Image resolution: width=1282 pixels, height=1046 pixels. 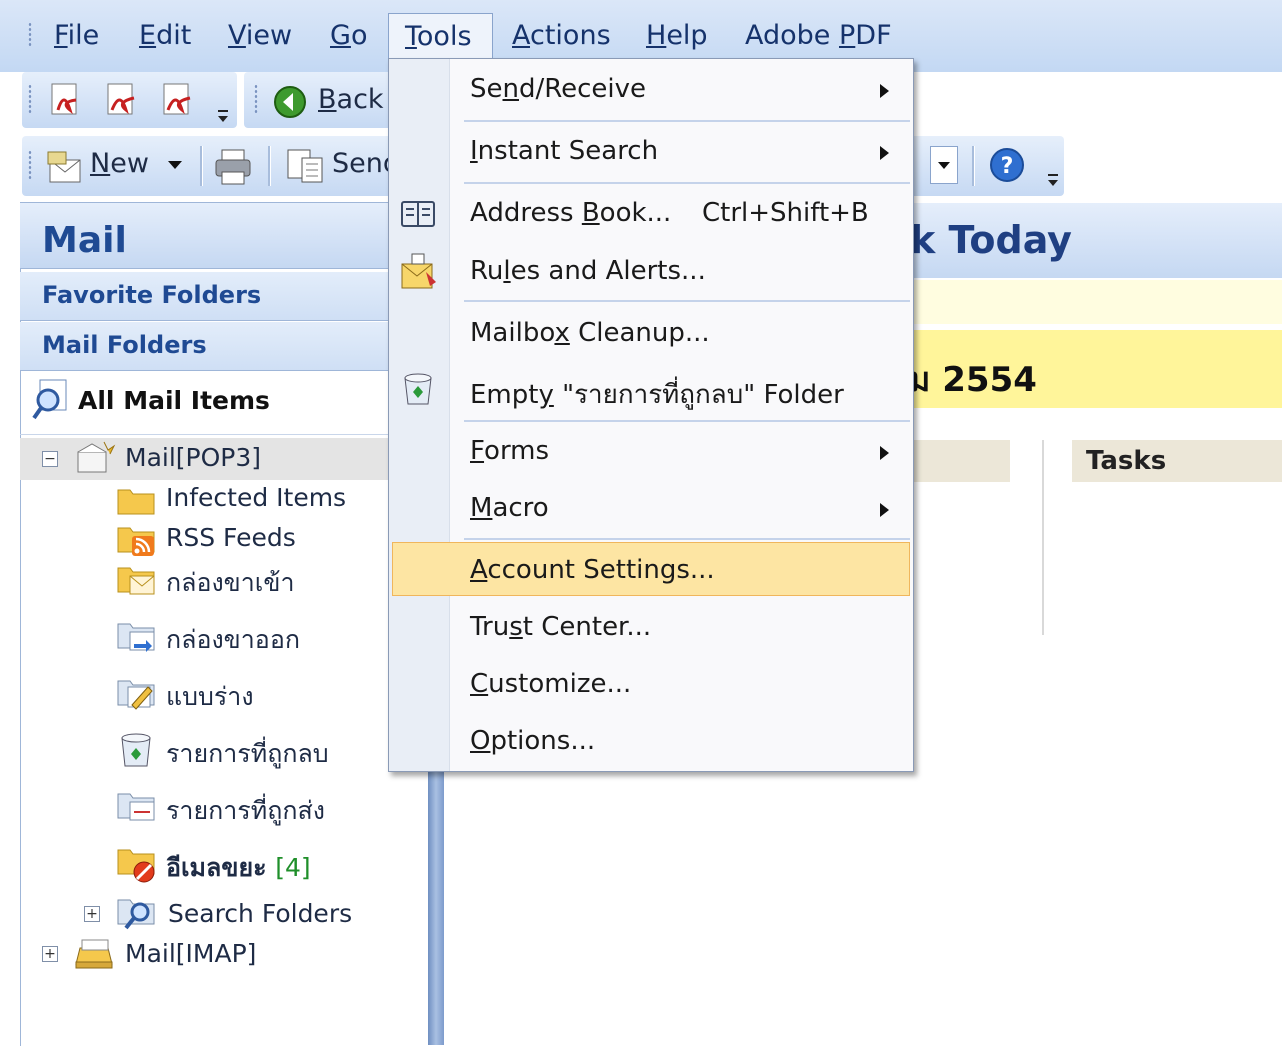 What do you see at coordinates (351, 99) in the screenshot?
I see `back-button: Back` at bounding box center [351, 99].